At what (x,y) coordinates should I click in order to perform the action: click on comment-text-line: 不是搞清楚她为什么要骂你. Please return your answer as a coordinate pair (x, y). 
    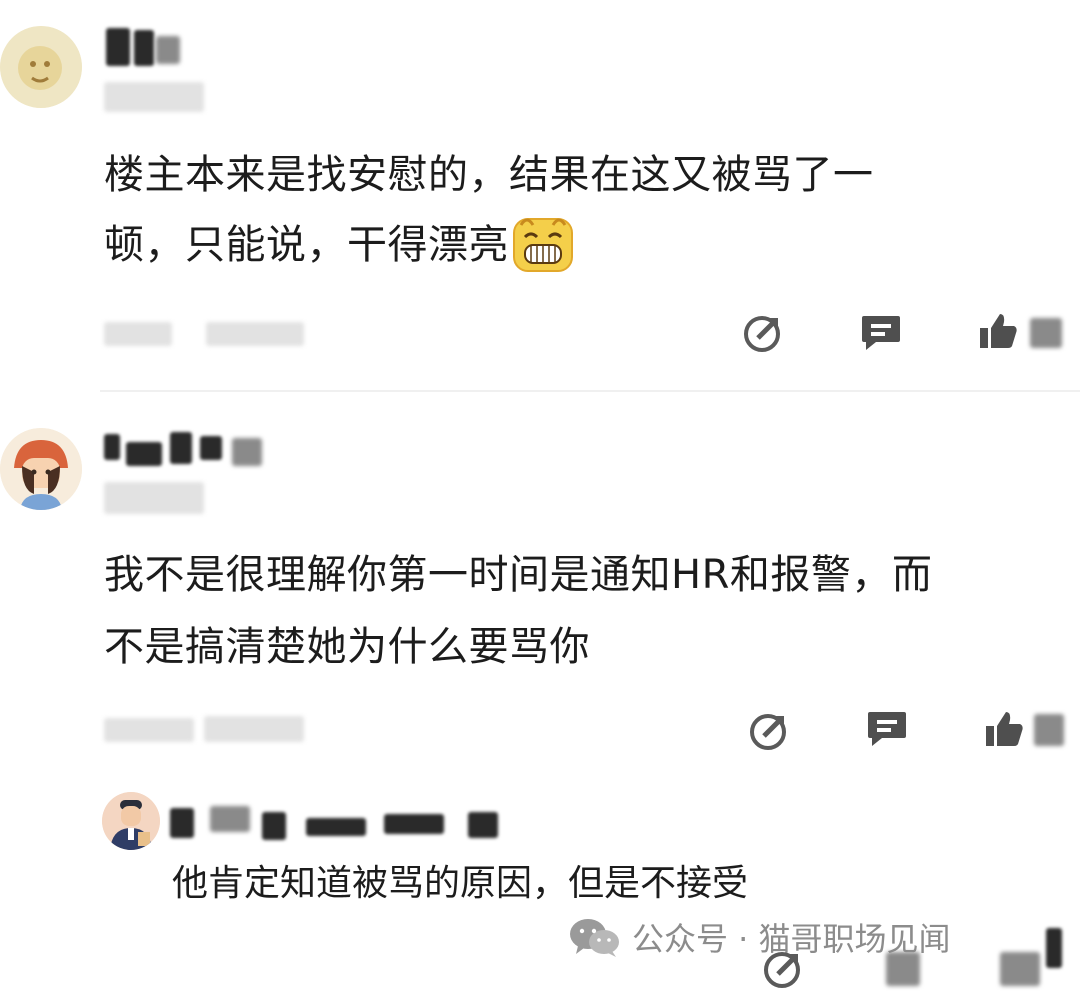
    Looking at the image, I should click on (347, 647).